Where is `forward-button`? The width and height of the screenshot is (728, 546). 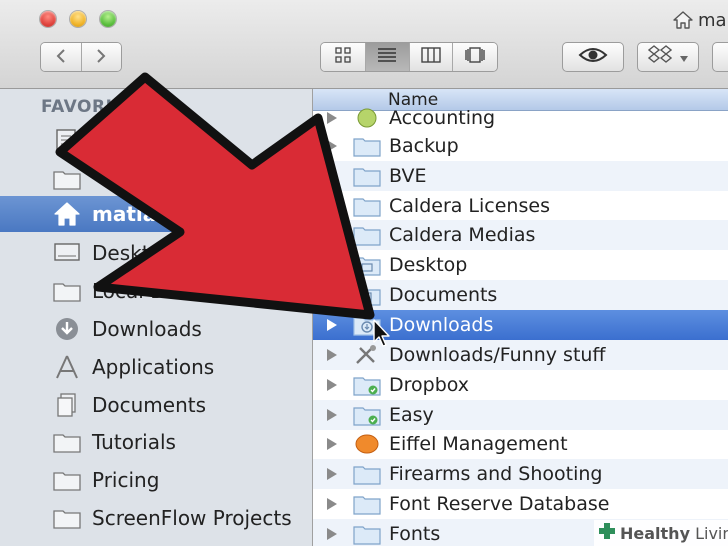 forward-button is located at coordinates (101, 57).